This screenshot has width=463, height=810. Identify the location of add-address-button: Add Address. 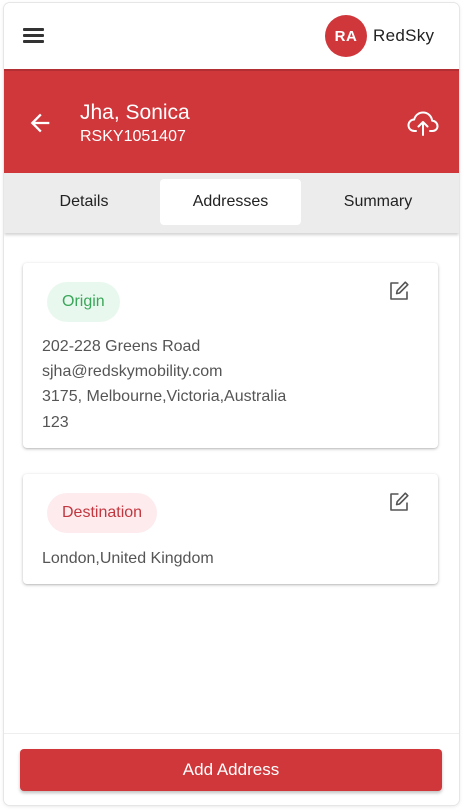
(231, 770).